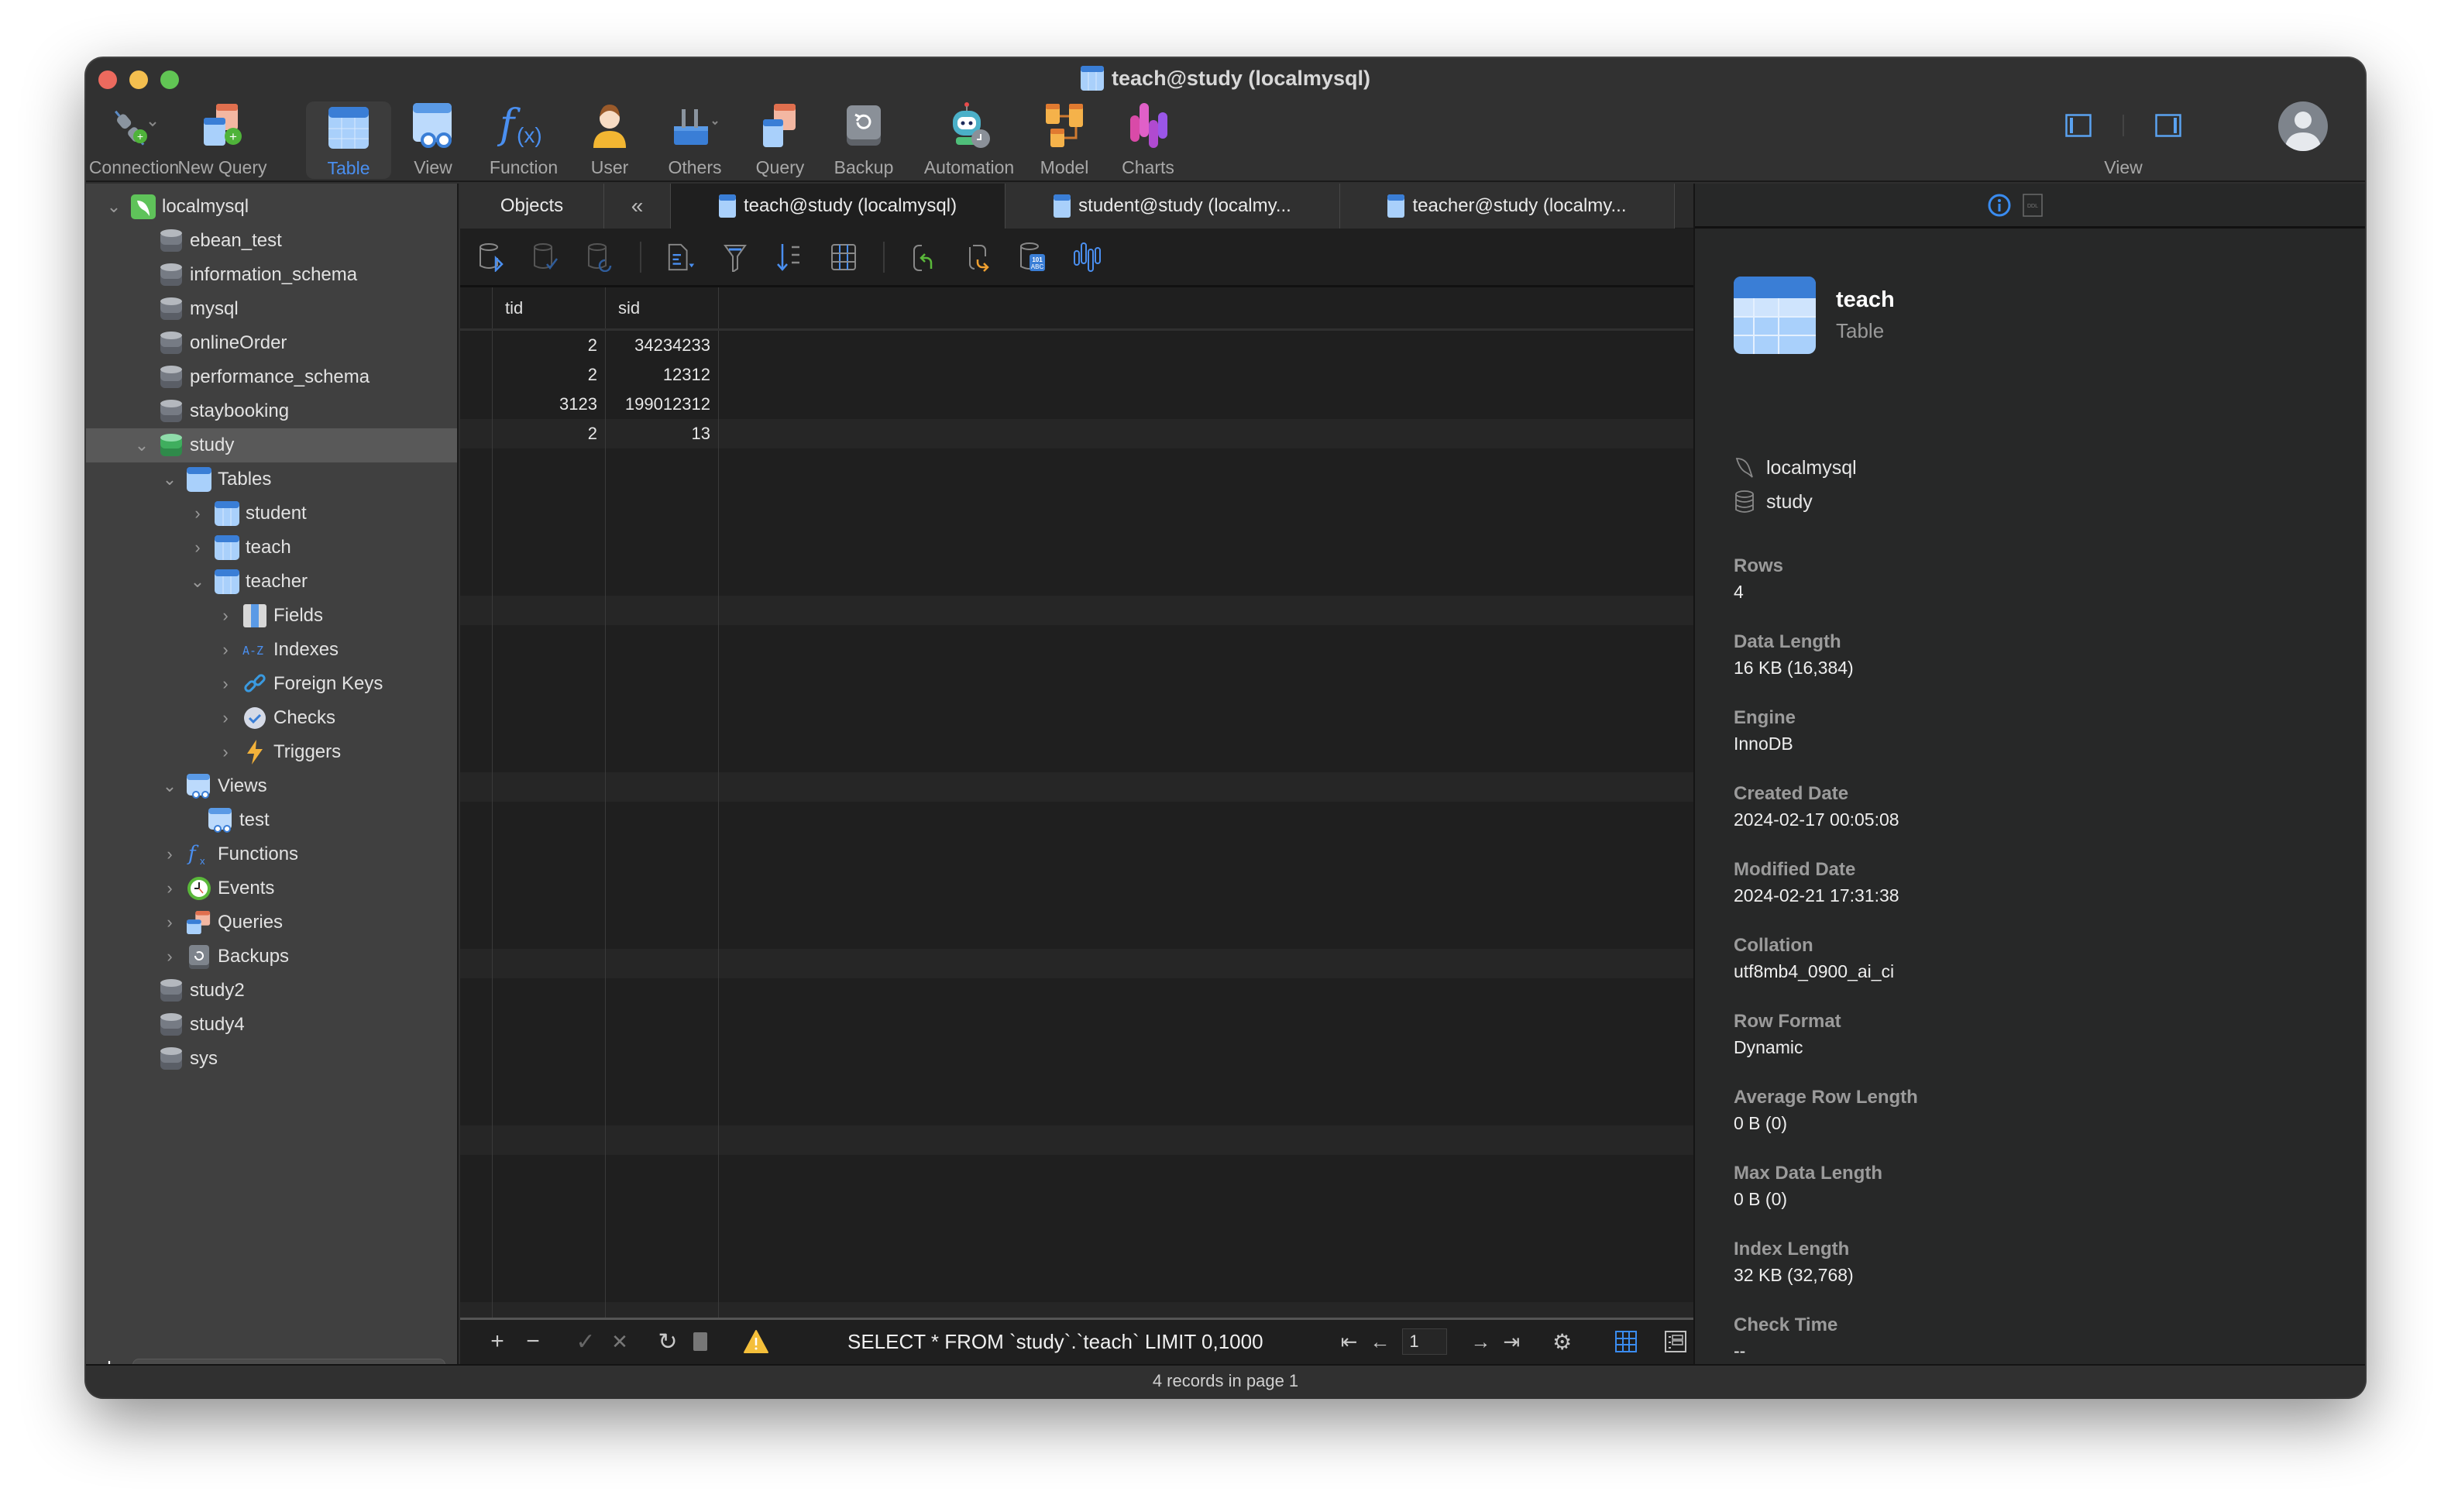 The height and width of the screenshot is (1512, 2451). I want to click on add-record-button: +, so click(497, 1341).